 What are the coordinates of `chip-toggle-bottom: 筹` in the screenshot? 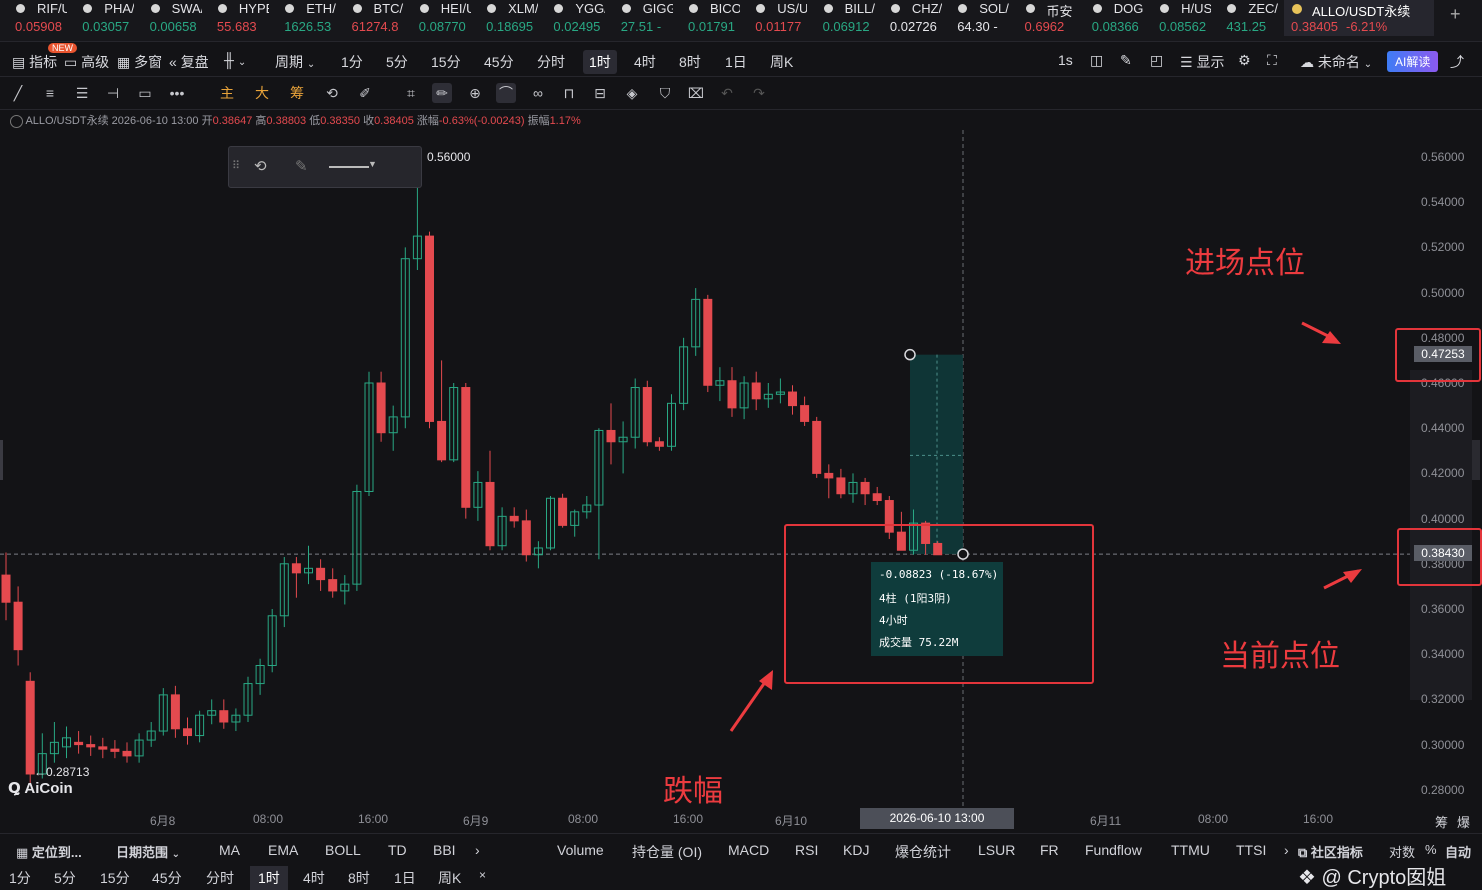 It's located at (1441, 821).